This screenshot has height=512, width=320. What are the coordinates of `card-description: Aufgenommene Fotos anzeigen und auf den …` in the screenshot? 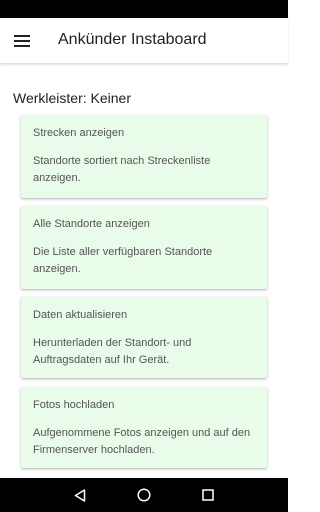 It's located at (142, 441).